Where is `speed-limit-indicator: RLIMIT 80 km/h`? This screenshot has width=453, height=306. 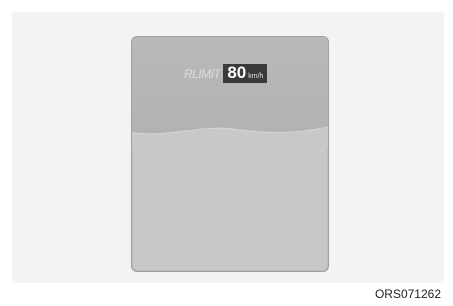 speed-limit-indicator: RLIMIT 80 km/h is located at coordinates (226, 73).